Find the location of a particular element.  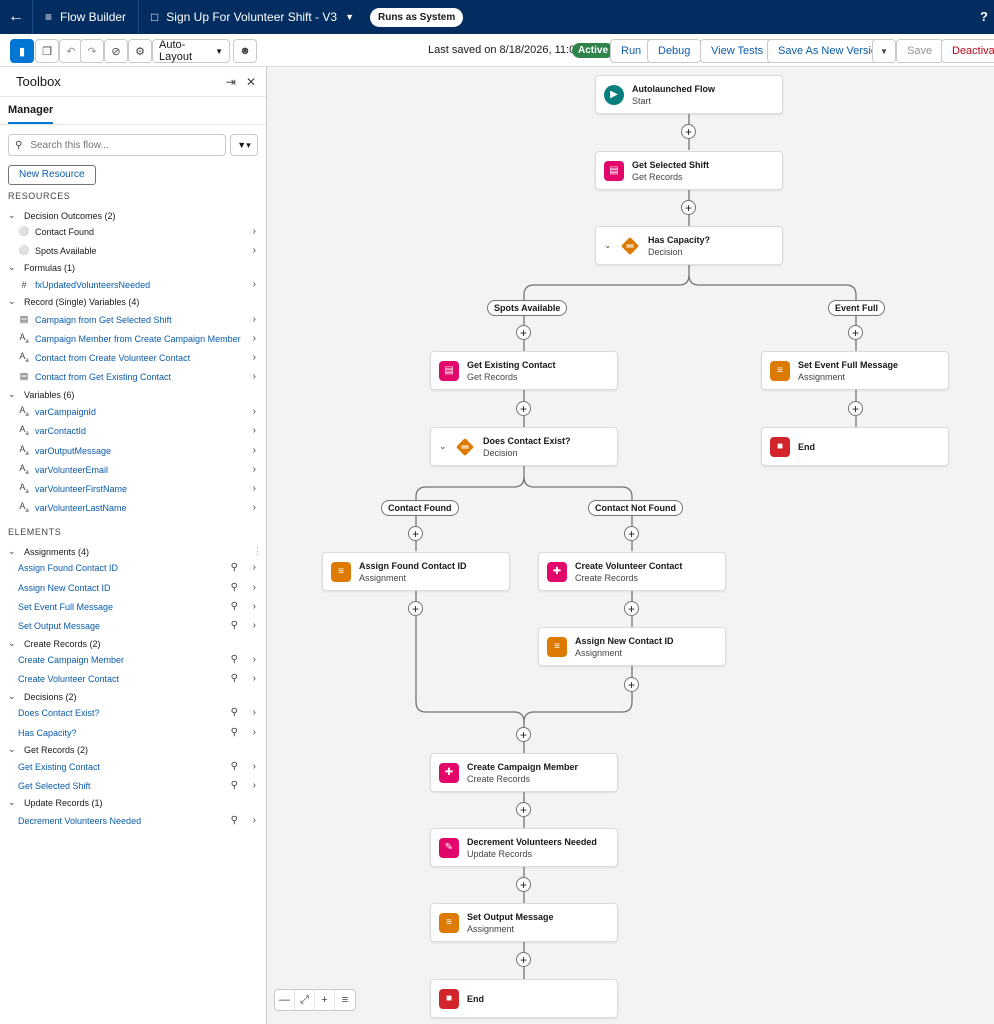

node-title: Create Volunteer Contact is located at coordinates (629, 565).